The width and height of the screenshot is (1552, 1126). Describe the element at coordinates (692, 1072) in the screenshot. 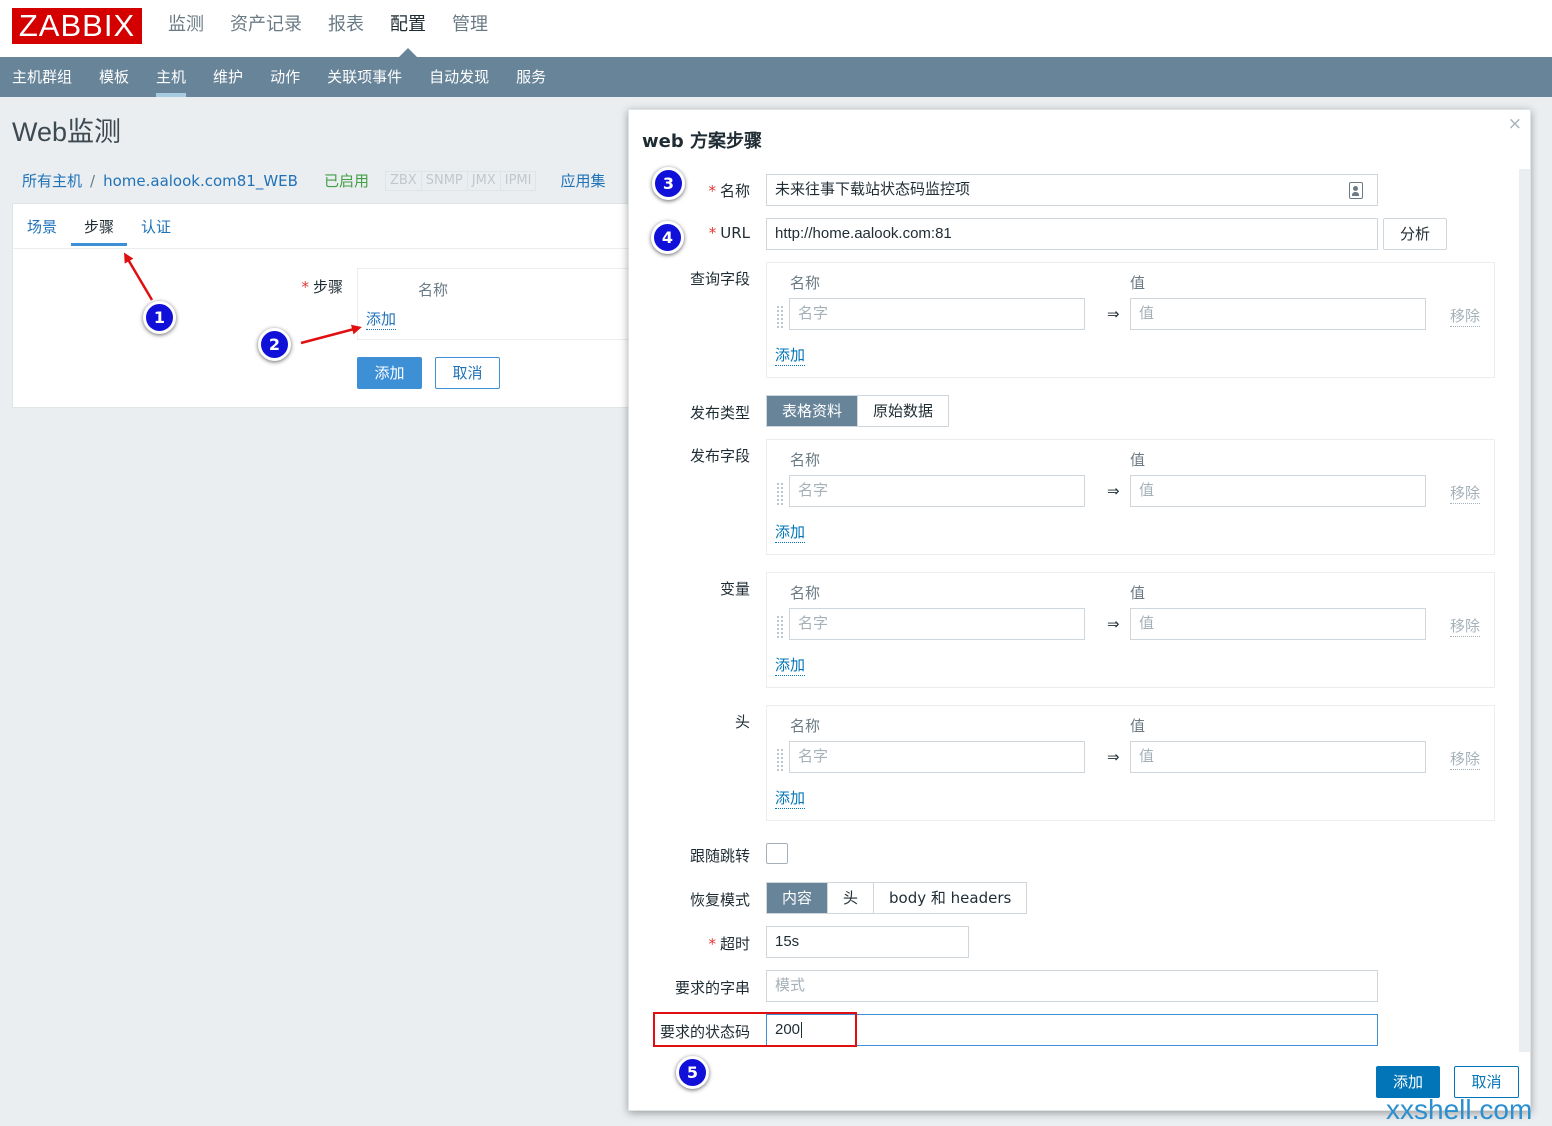

I see `annotation-badge-5: 5` at that location.